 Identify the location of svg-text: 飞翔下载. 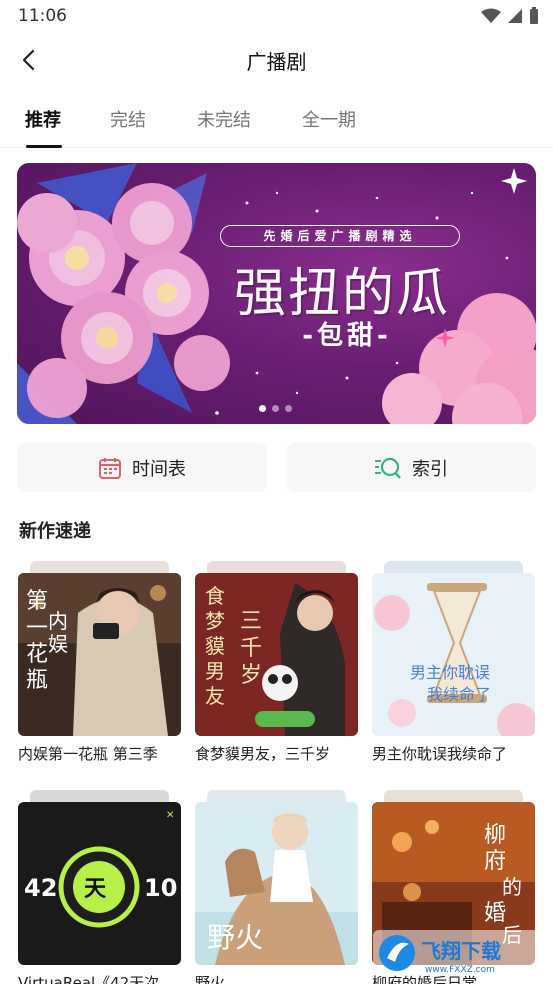
(461, 951).